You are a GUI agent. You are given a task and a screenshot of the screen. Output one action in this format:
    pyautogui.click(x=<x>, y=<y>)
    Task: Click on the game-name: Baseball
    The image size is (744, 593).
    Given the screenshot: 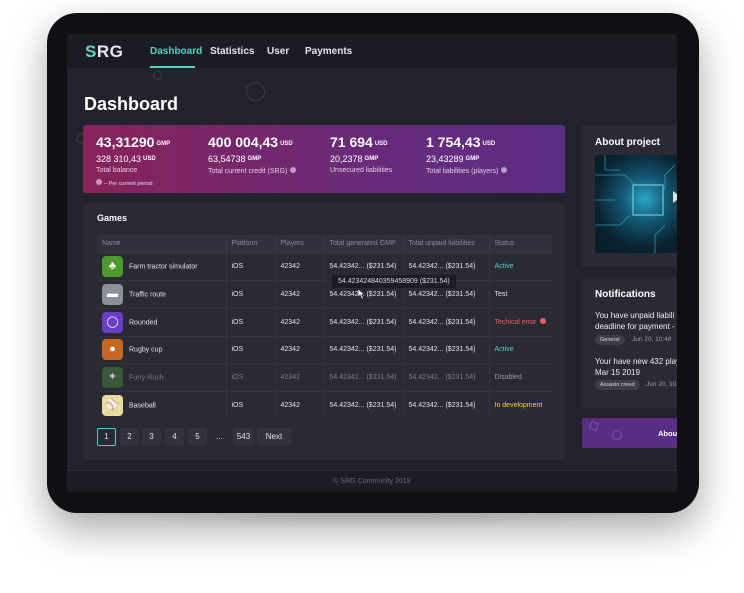 What is the action you would take?
    pyautogui.click(x=142, y=405)
    